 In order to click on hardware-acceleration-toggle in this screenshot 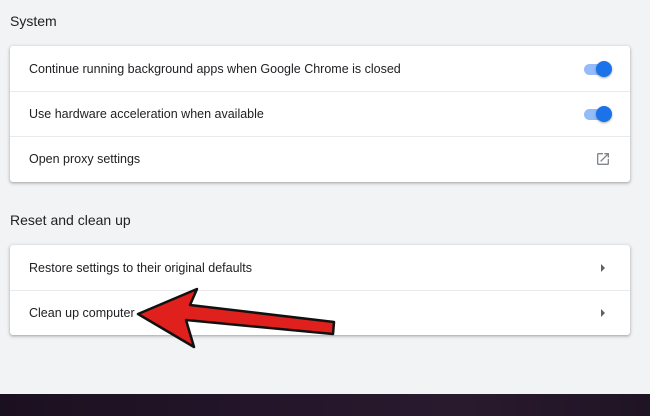, I will do `click(598, 114)`.